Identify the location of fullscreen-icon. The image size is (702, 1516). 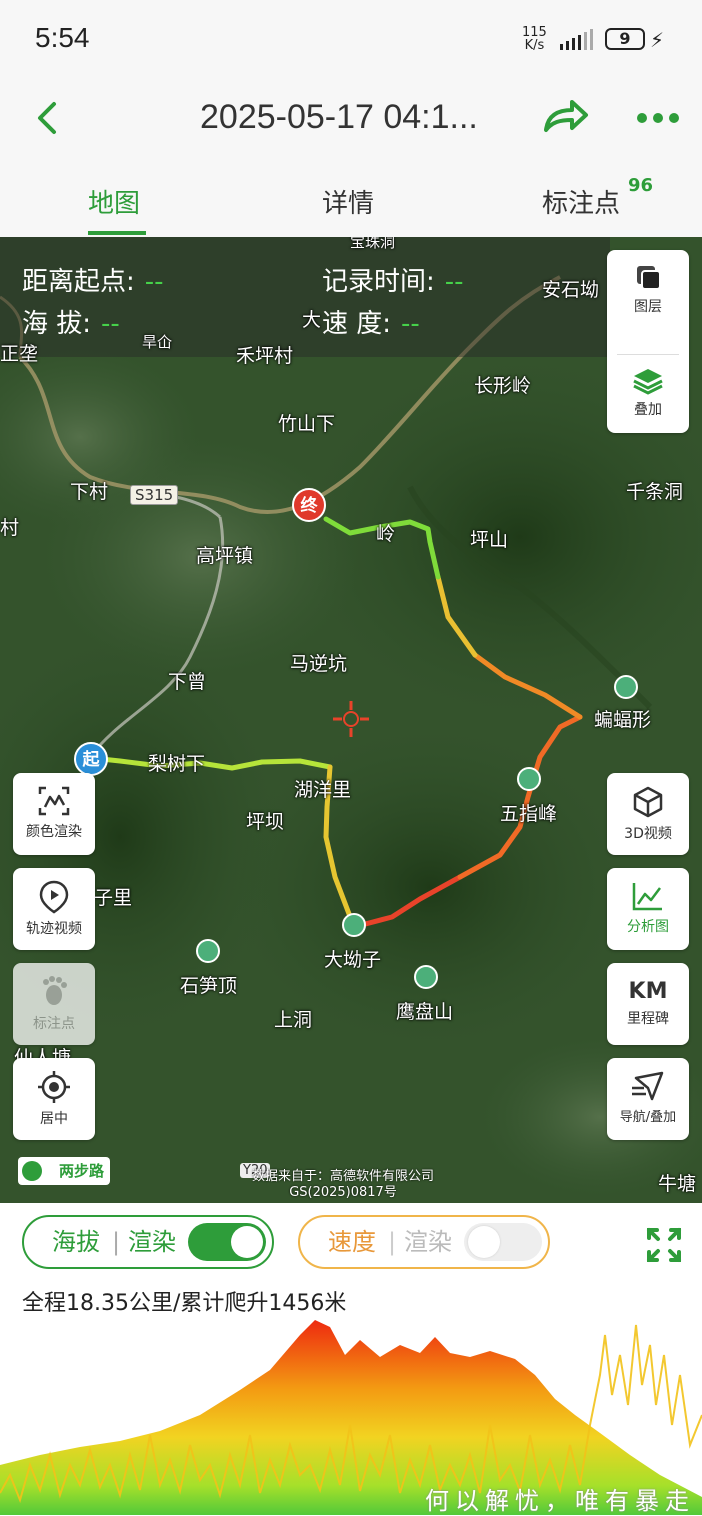
(664, 1245).